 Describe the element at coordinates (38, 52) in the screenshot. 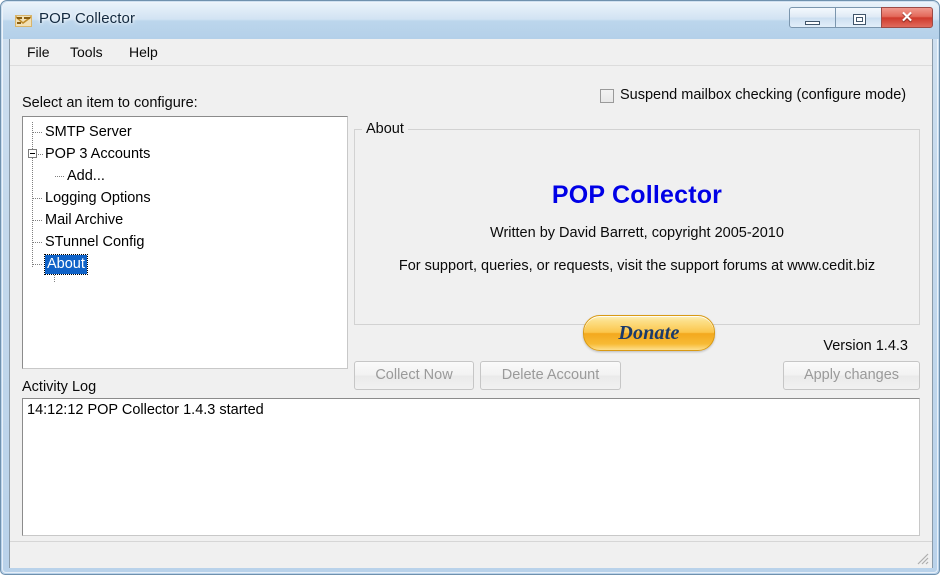

I see `menu-item-file: File` at that location.